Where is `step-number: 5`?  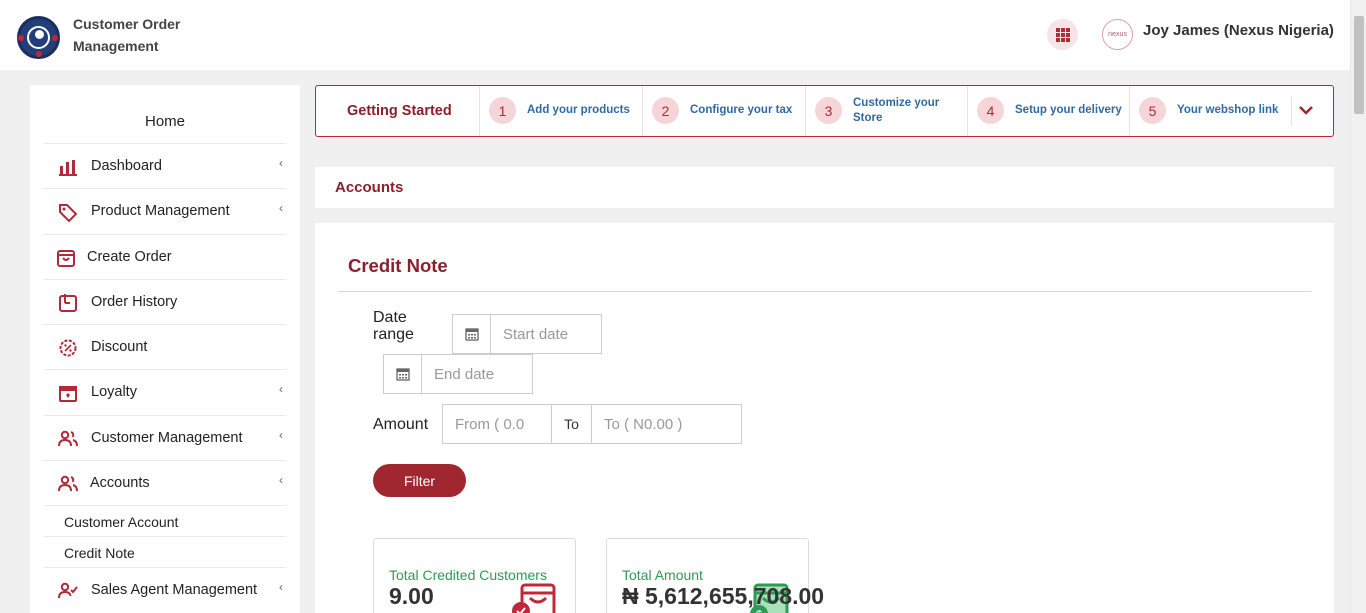
step-number: 5 is located at coordinates (1152, 110).